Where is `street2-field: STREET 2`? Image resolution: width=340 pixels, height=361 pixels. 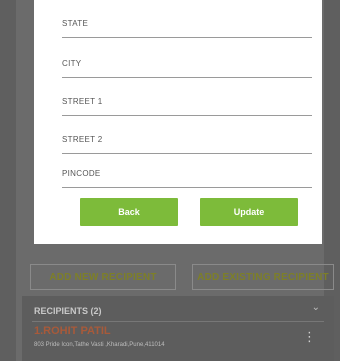 street2-field: STREET 2 is located at coordinates (187, 135).